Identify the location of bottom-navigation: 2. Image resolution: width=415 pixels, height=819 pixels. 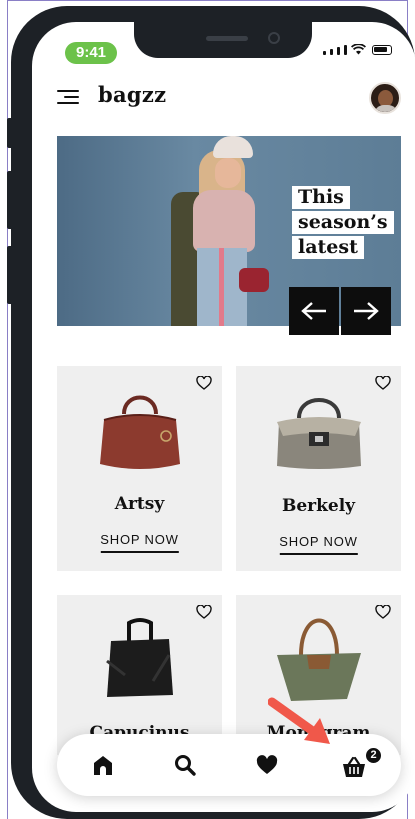
(229, 765).